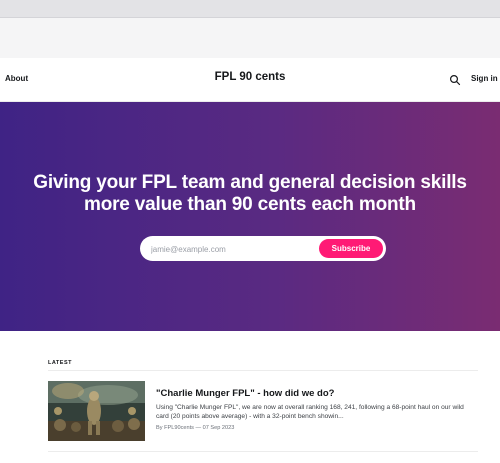 The height and width of the screenshot is (463, 500). I want to click on email-input, so click(231, 249).